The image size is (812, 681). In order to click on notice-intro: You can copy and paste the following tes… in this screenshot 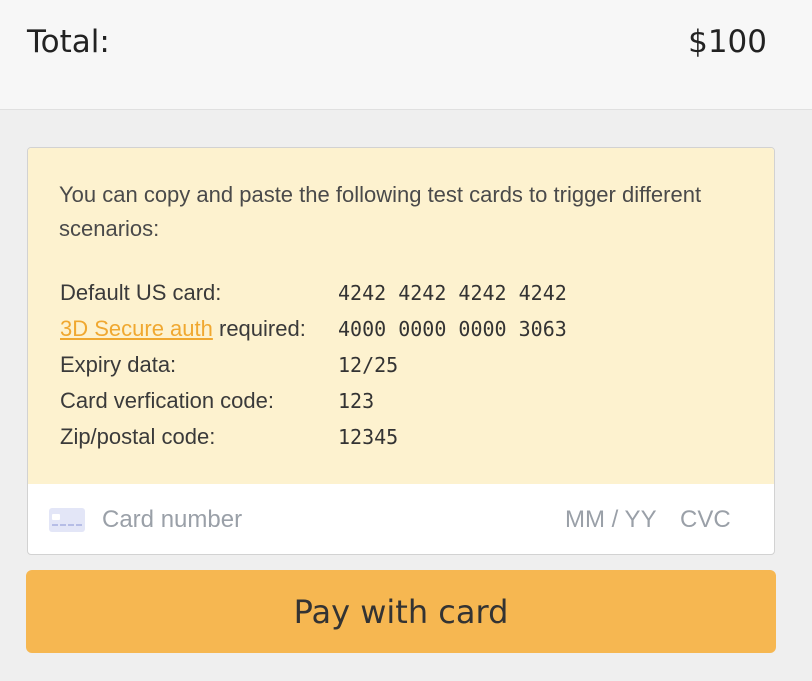, I will do `click(380, 211)`.